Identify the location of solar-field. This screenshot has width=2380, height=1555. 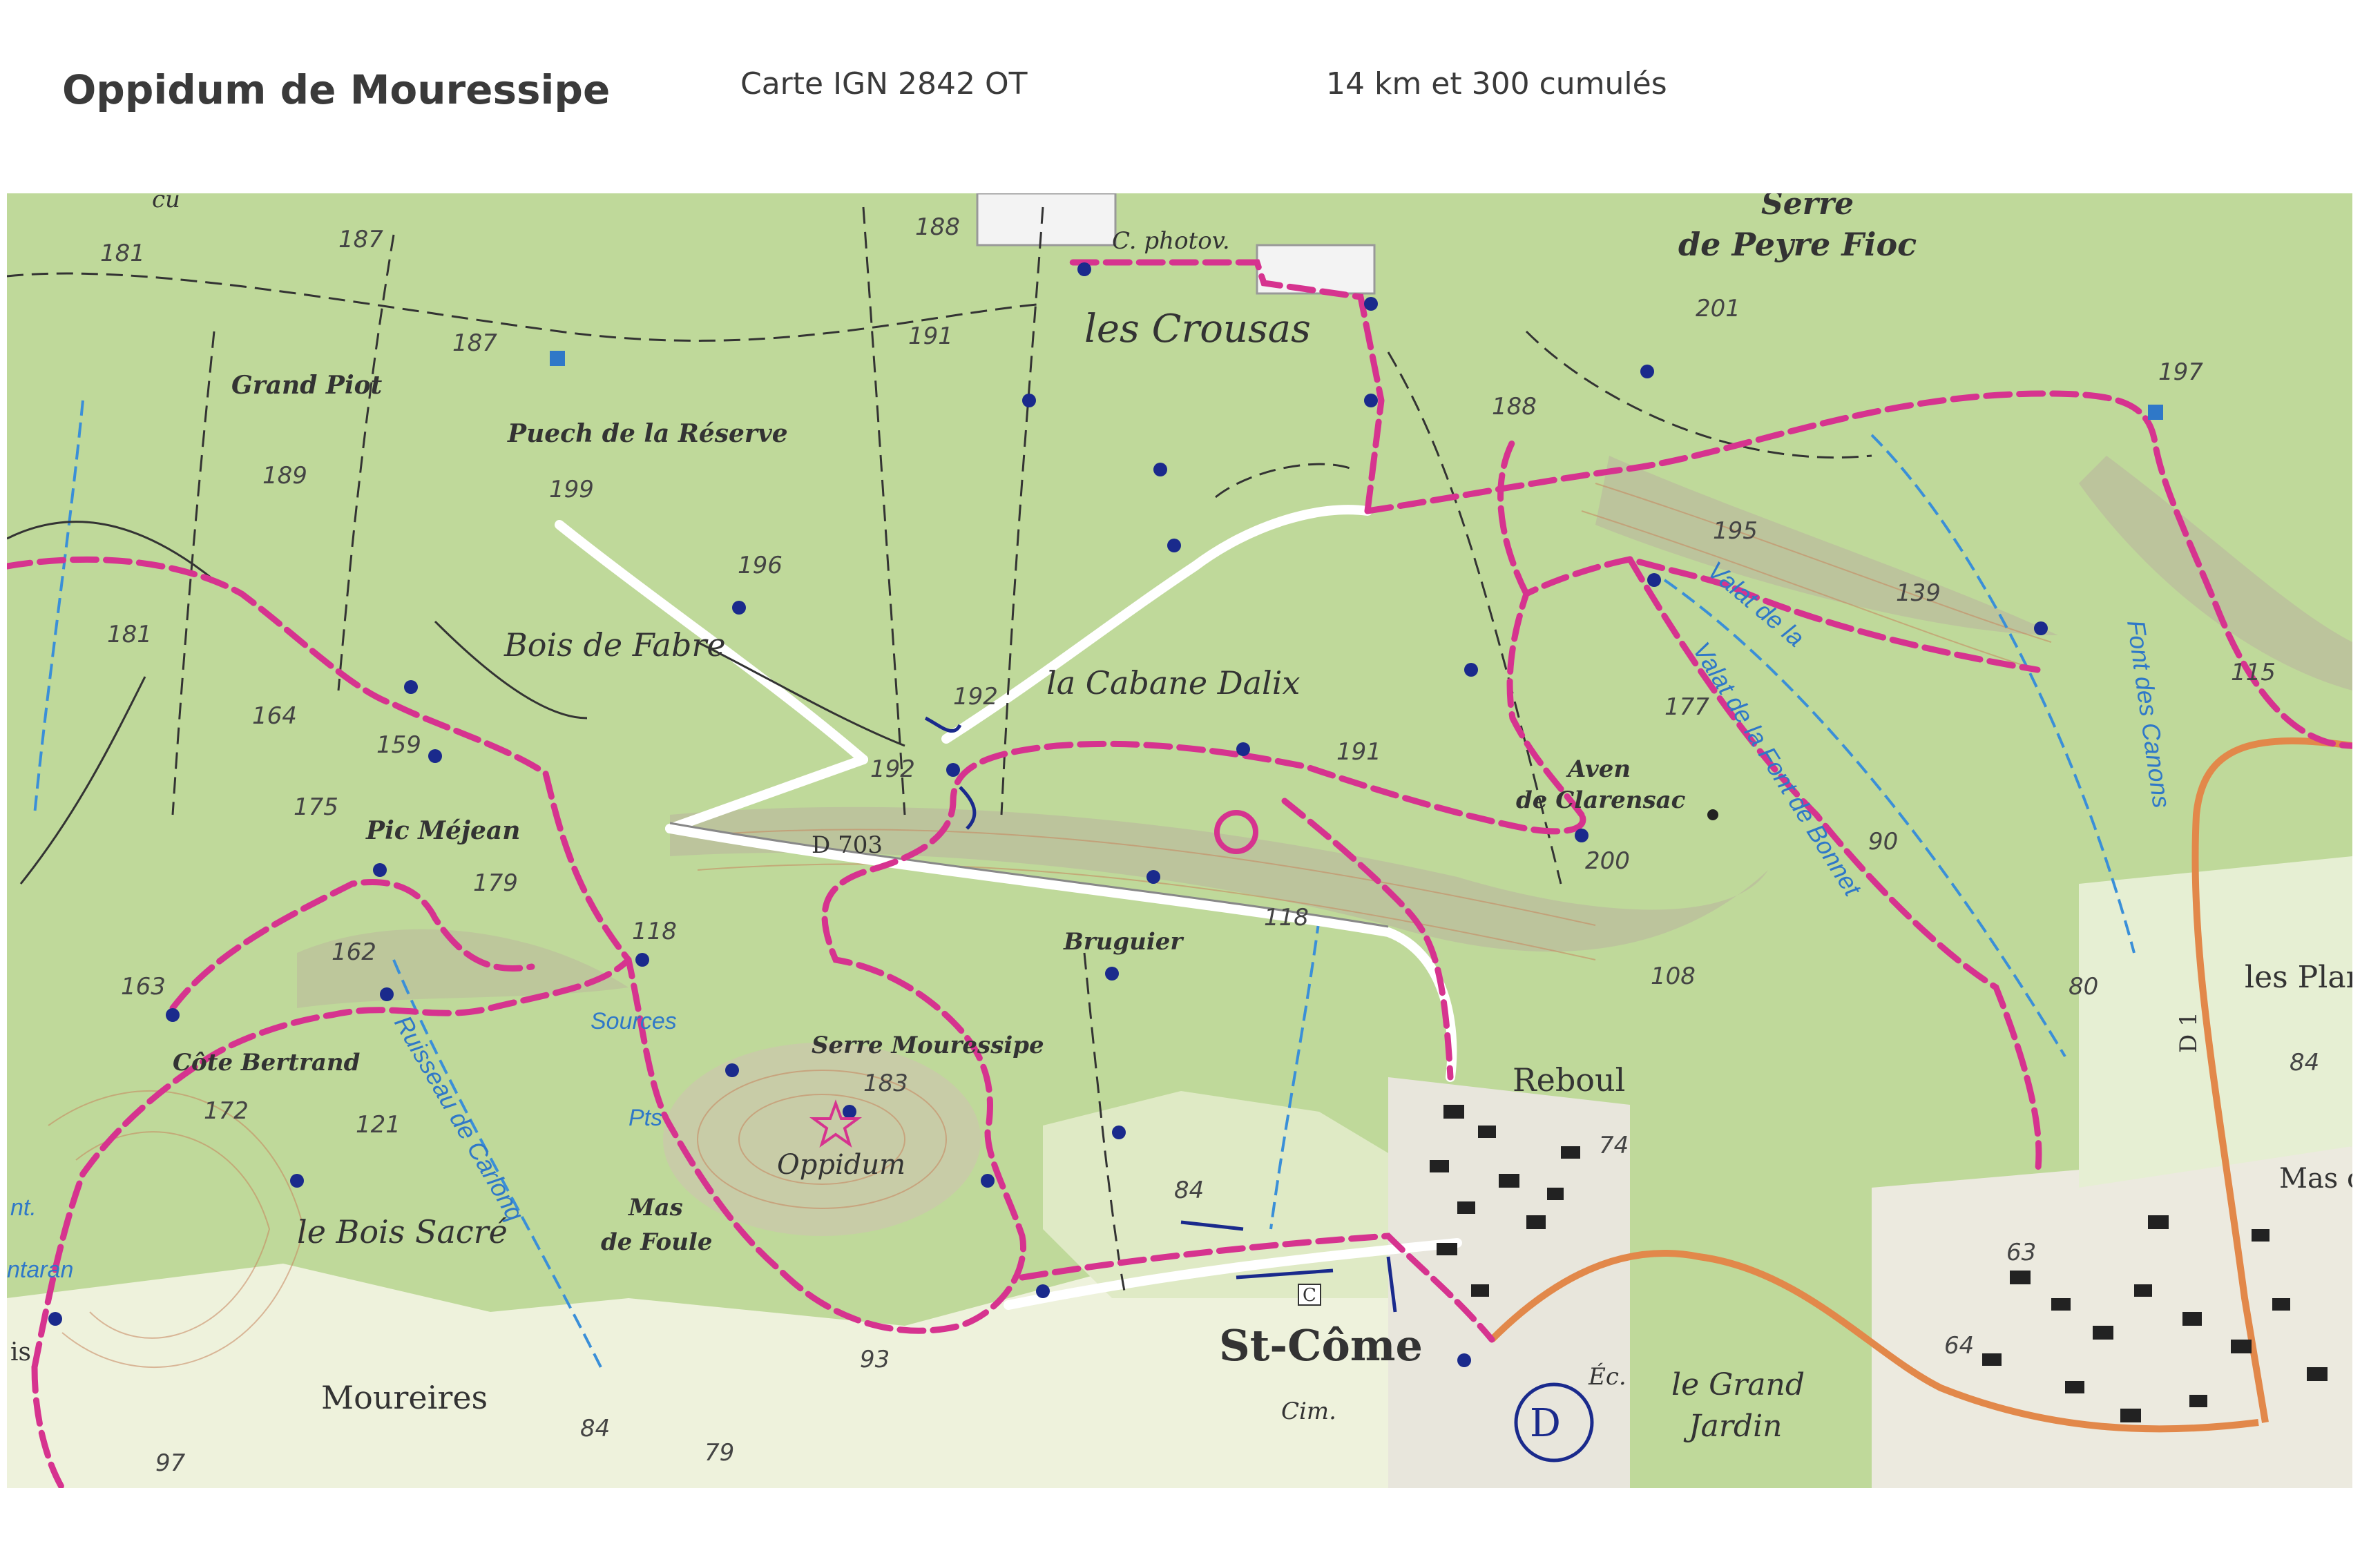
(1046, 220).